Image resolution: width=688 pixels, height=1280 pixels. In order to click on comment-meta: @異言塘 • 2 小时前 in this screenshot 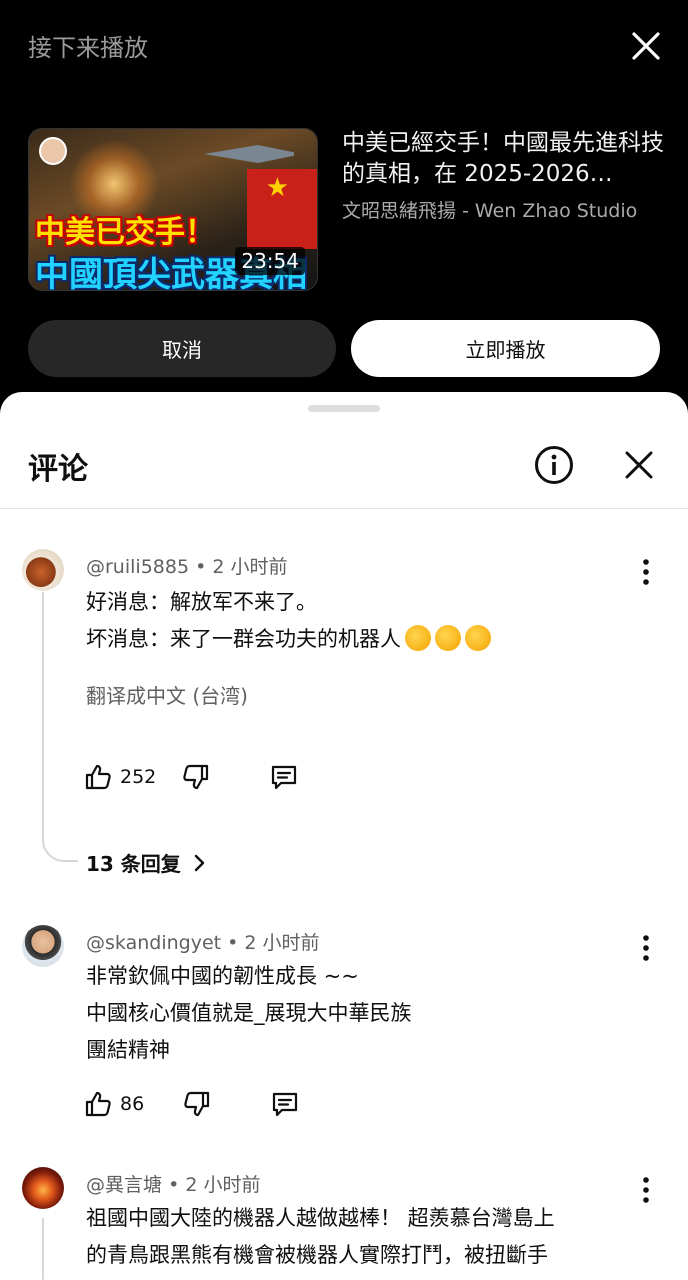, I will do `click(173, 1183)`.